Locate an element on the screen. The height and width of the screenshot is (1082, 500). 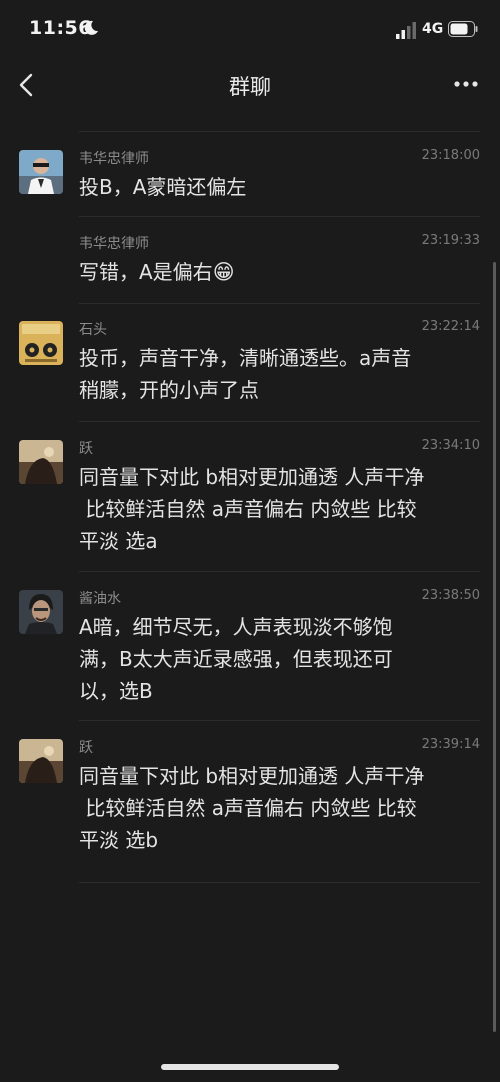
album-avatar-icon is located at coordinates (41, 343).